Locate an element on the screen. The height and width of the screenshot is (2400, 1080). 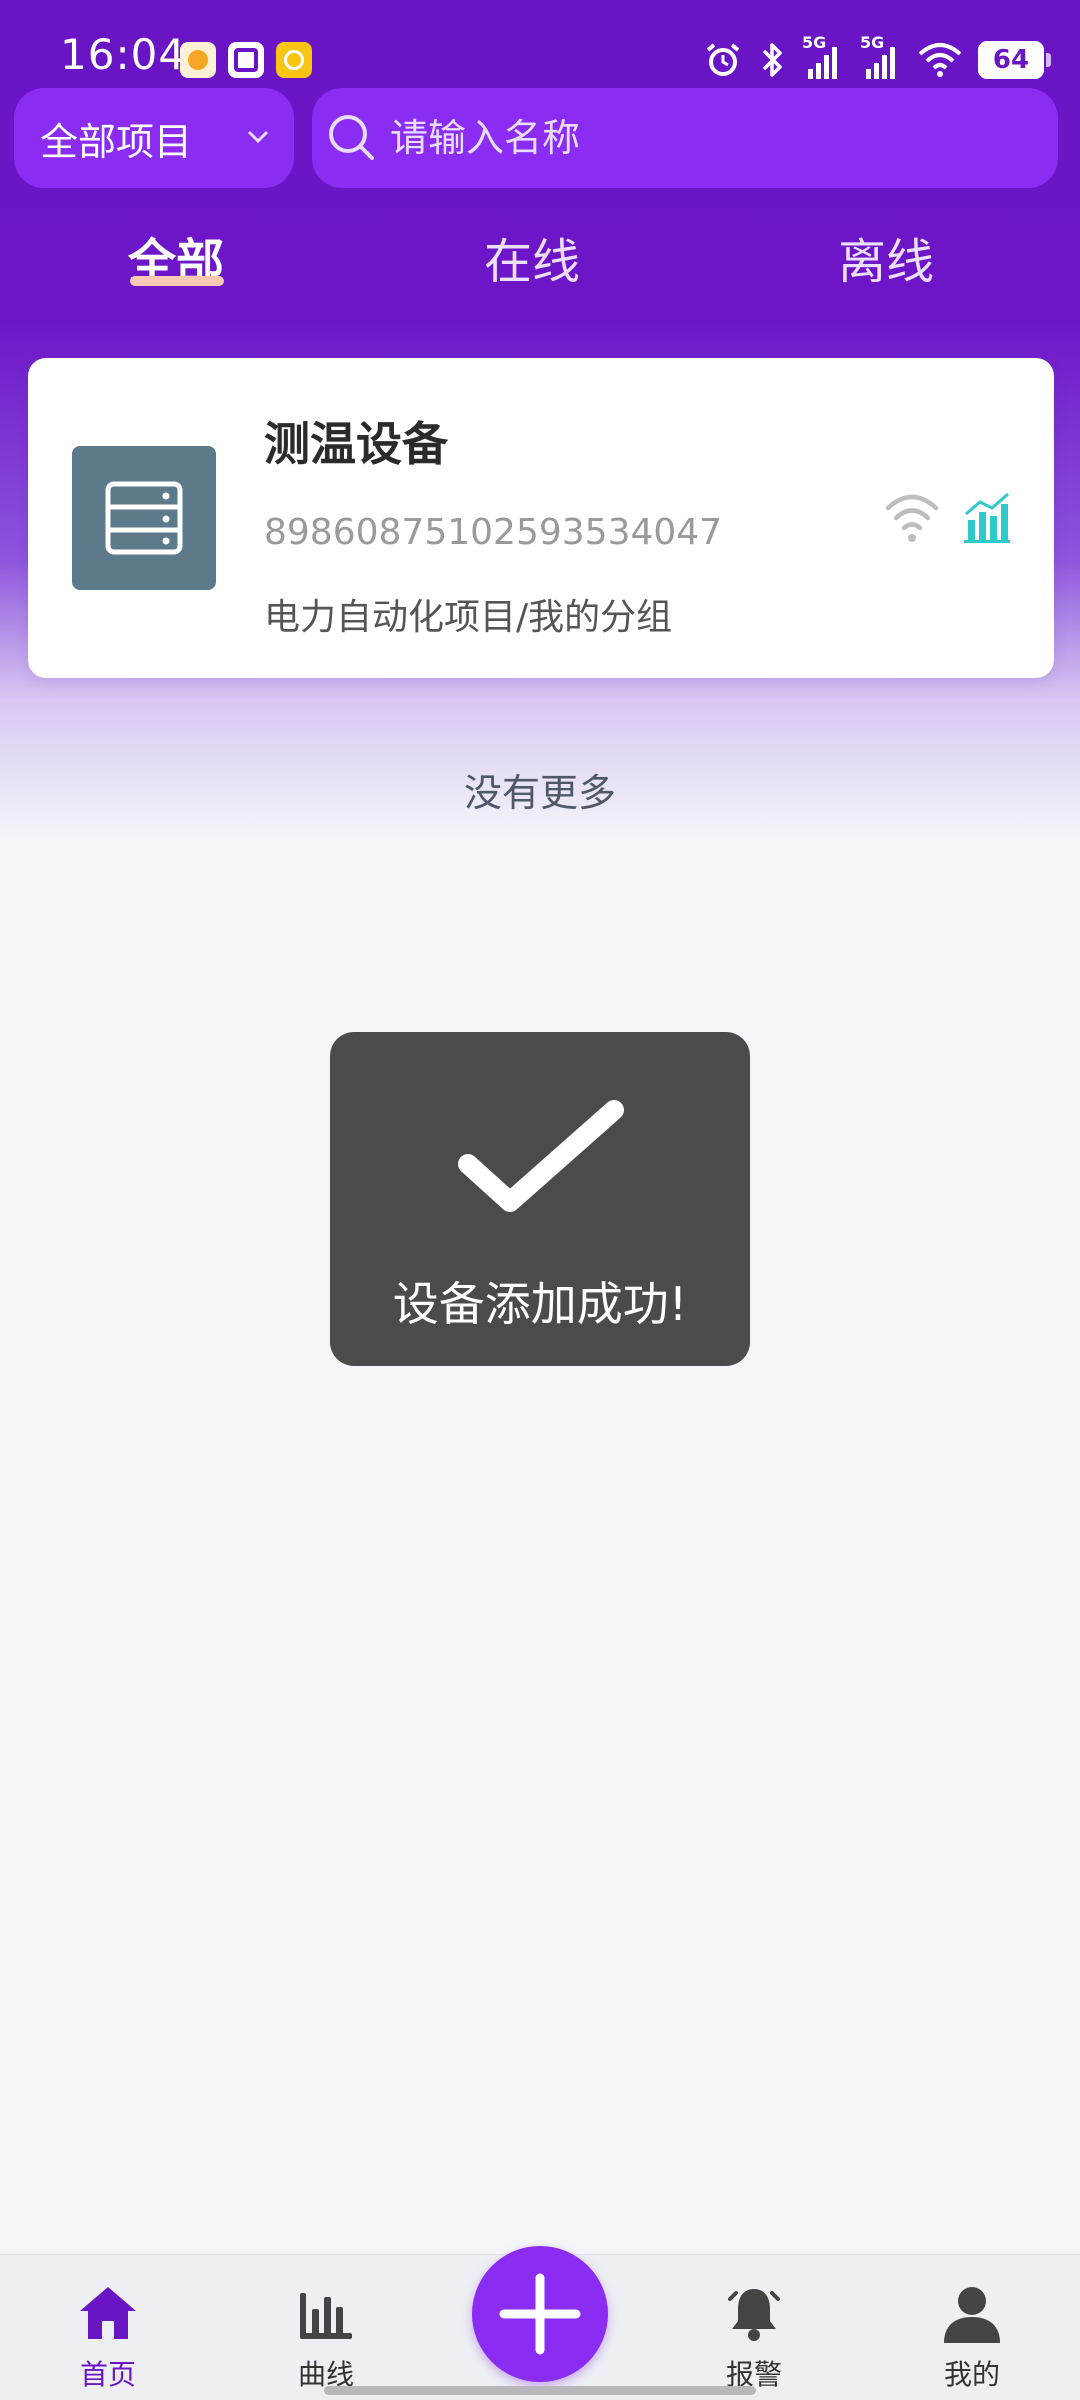
nav-alarm: 报警 is located at coordinates (754, 2334).